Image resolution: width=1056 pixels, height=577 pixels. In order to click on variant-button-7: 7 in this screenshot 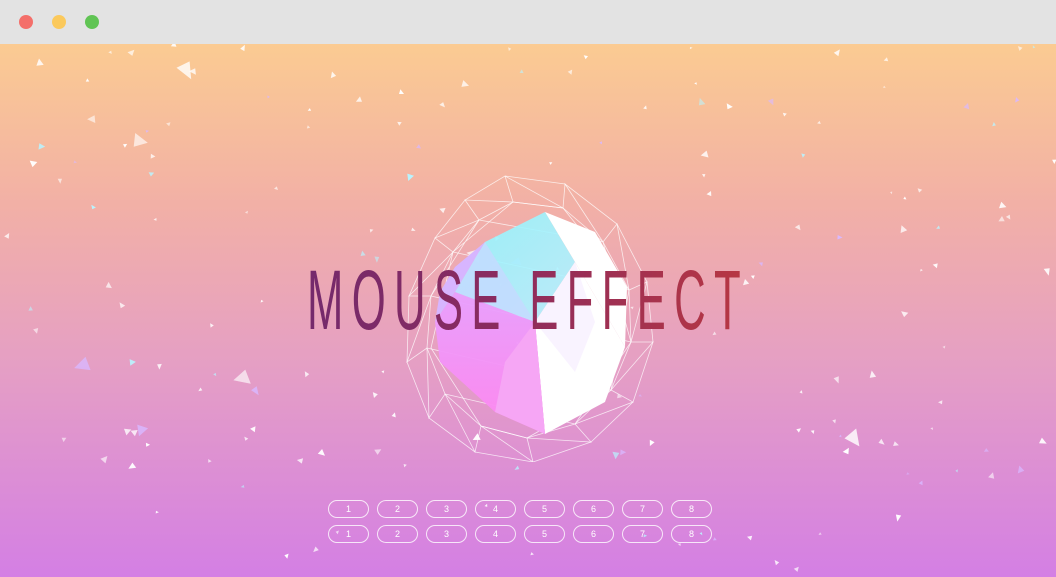, I will do `click(642, 534)`.